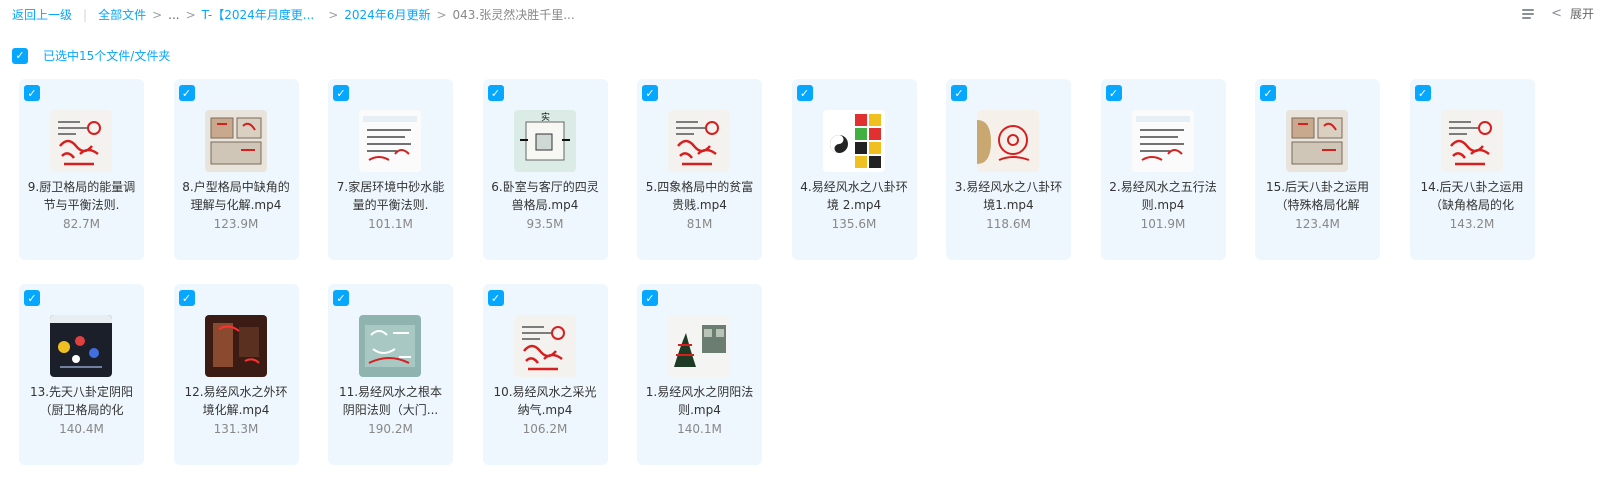 The width and height of the screenshot is (1624, 488). Describe the element at coordinates (81, 429) in the screenshot. I see `file-size: 140.4M` at that location.